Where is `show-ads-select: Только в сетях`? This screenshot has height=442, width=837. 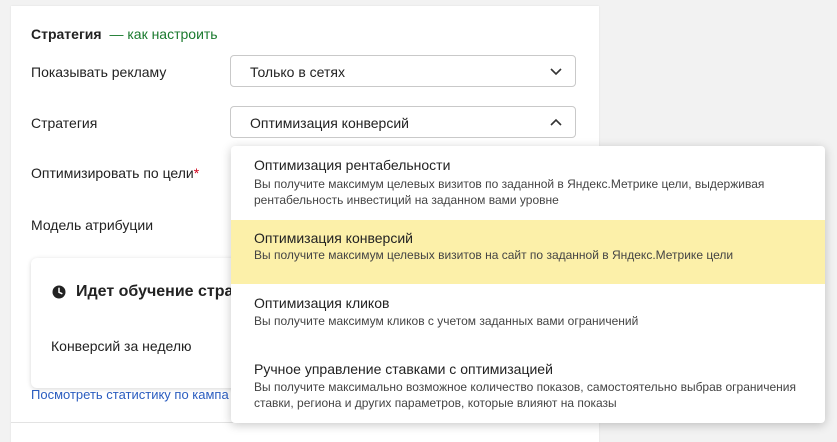
show-ads-select: Только в сетях is located at coordinates (403, 71).